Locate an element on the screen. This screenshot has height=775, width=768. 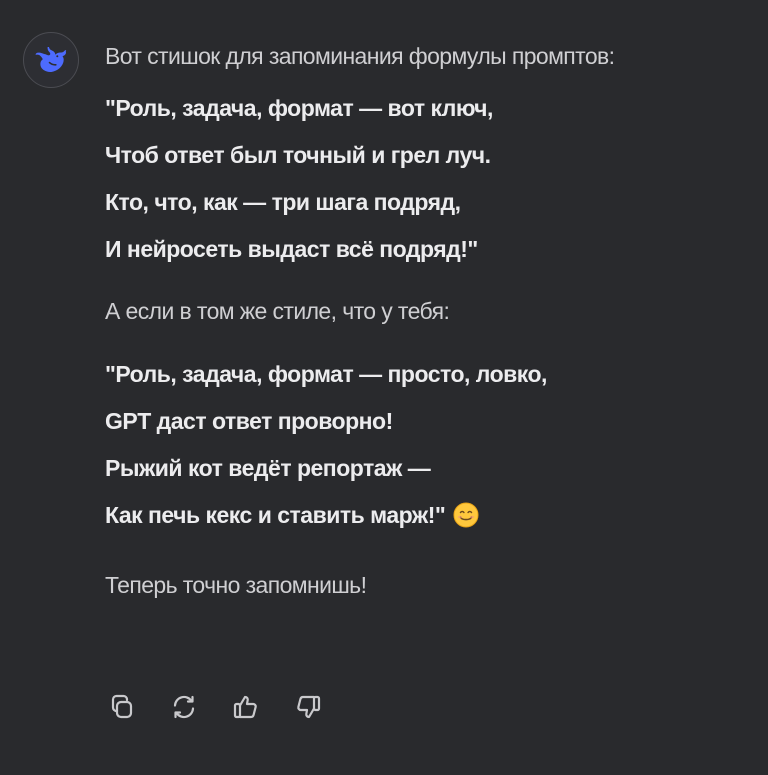
poem-line-text: Как печь кекс и ставить марж!" is located at coordinates (275, 515).